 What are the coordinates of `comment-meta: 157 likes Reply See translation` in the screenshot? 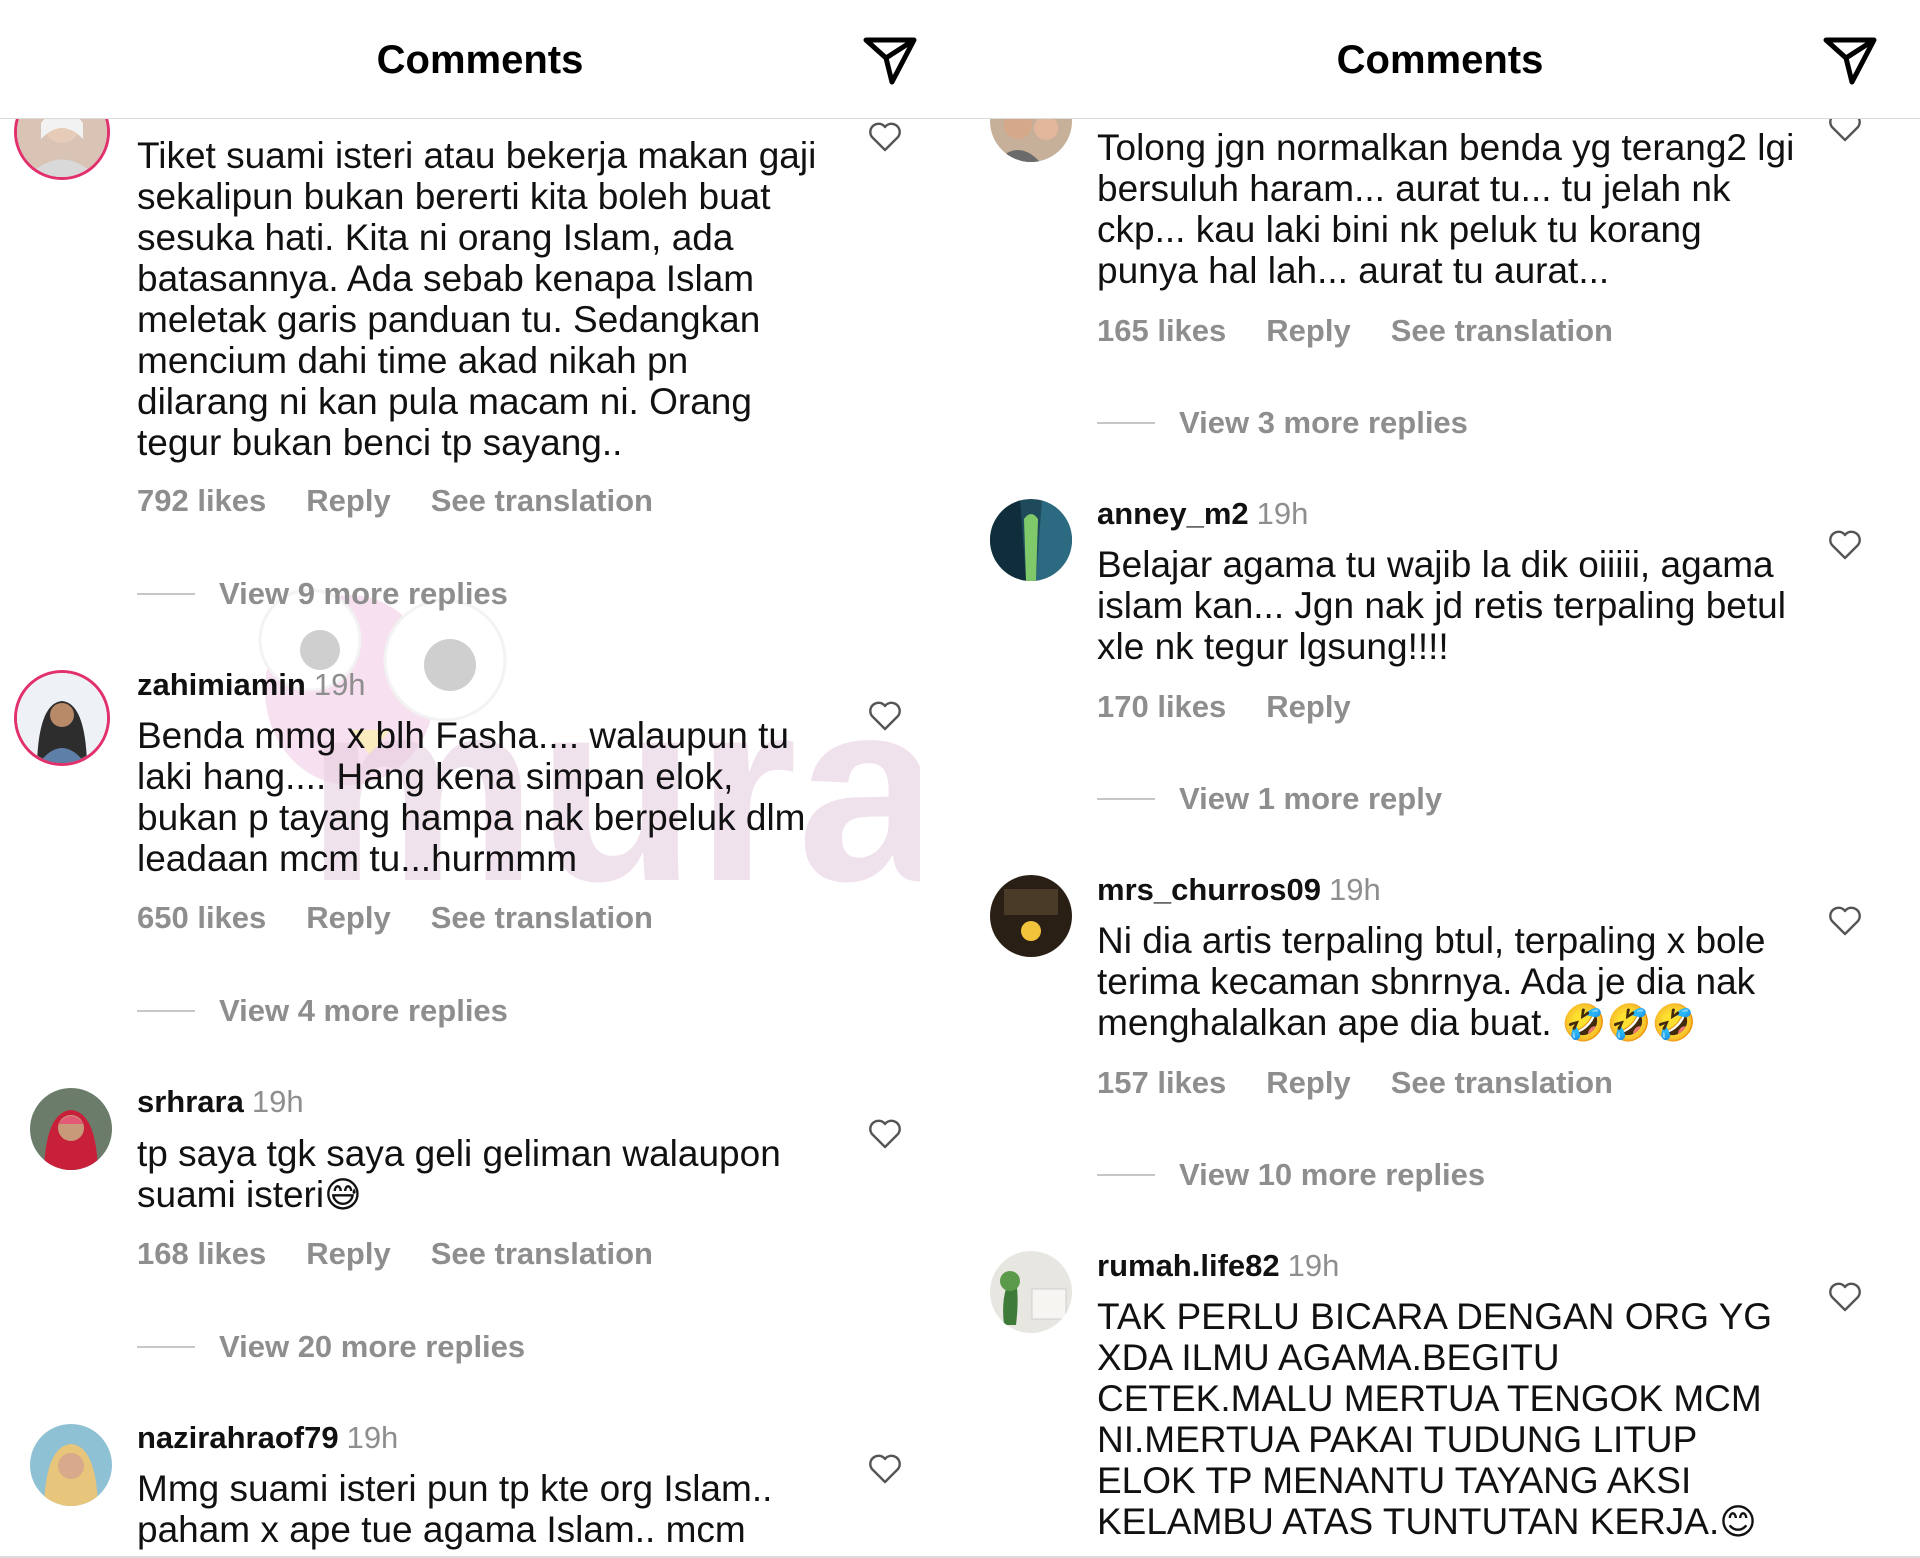 It's located at (1375, 1083).